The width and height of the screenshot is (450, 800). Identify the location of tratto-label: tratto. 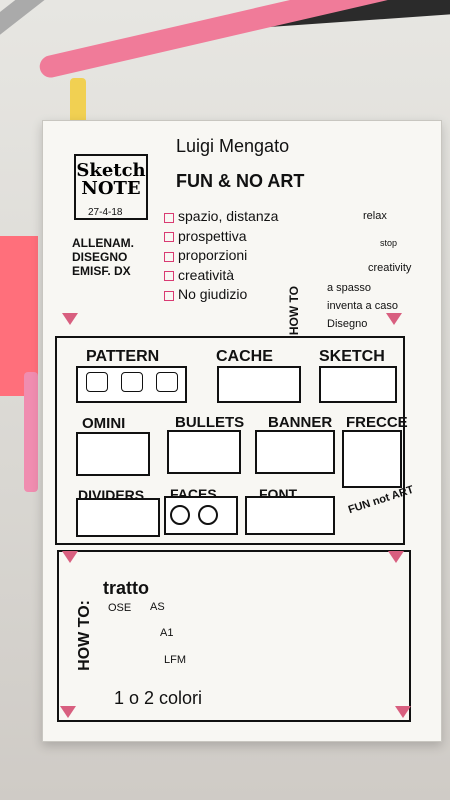
(126, 588).